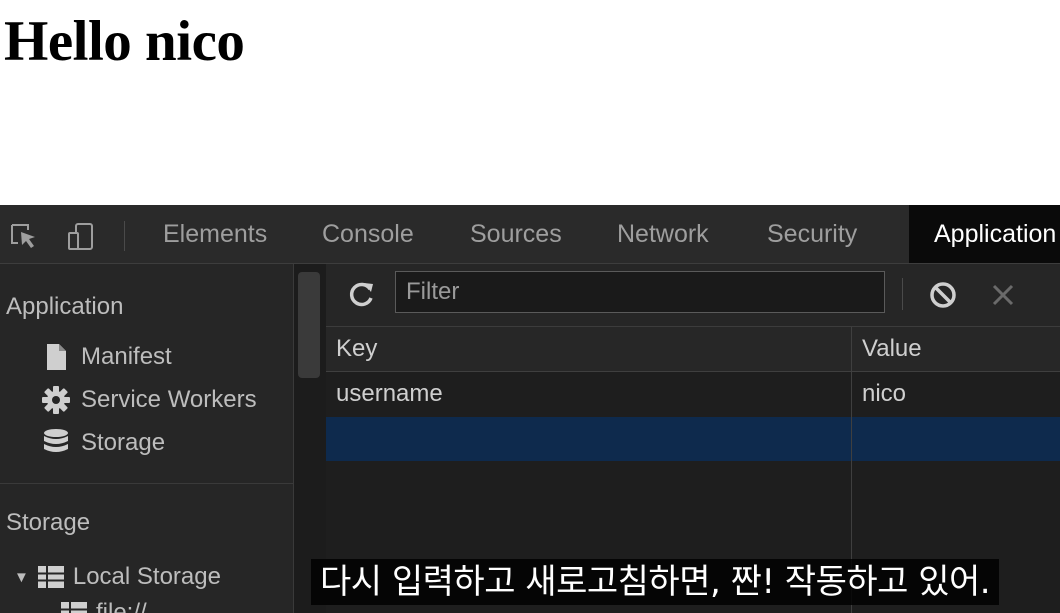 Image resolution: width=1060 pixels, height=613 pixels. I want to click on document-icon, so click(56, 357).